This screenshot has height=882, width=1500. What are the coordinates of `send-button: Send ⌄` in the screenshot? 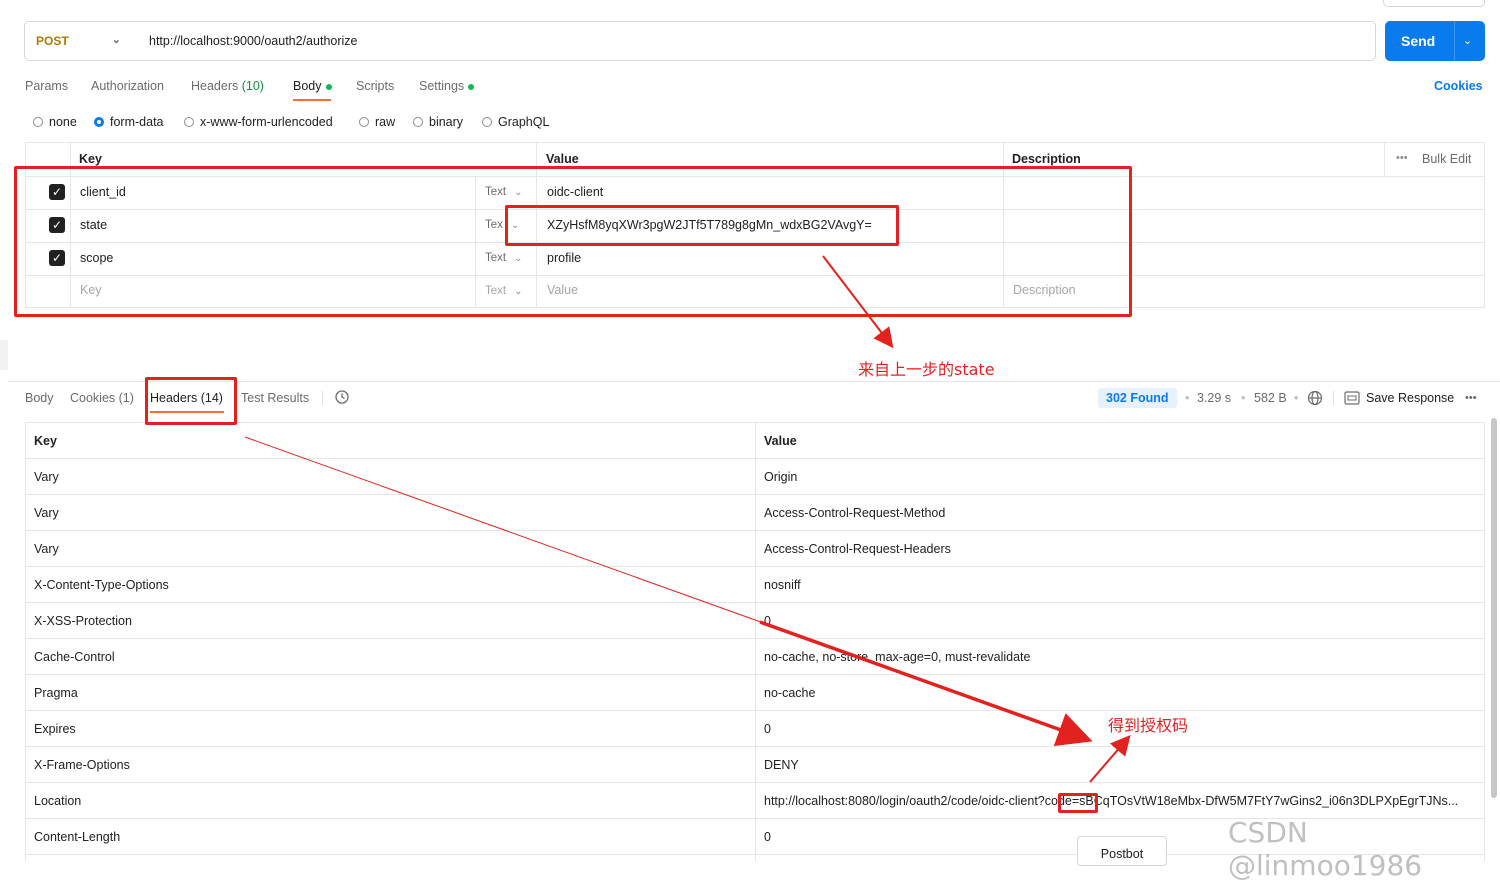 It's located at (1435, 41).